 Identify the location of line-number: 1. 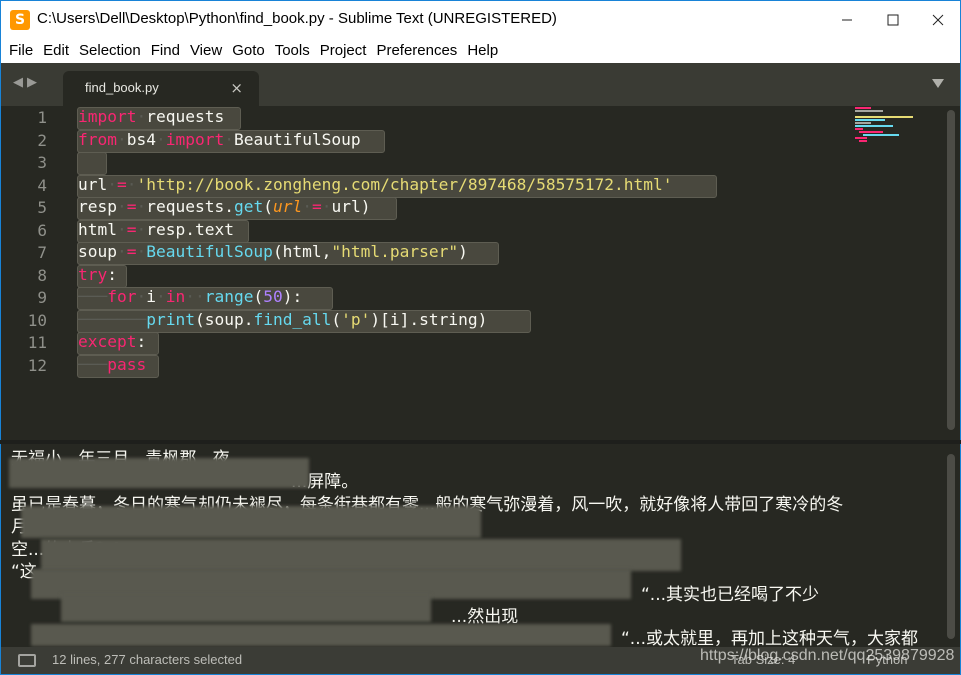
(42, 117).